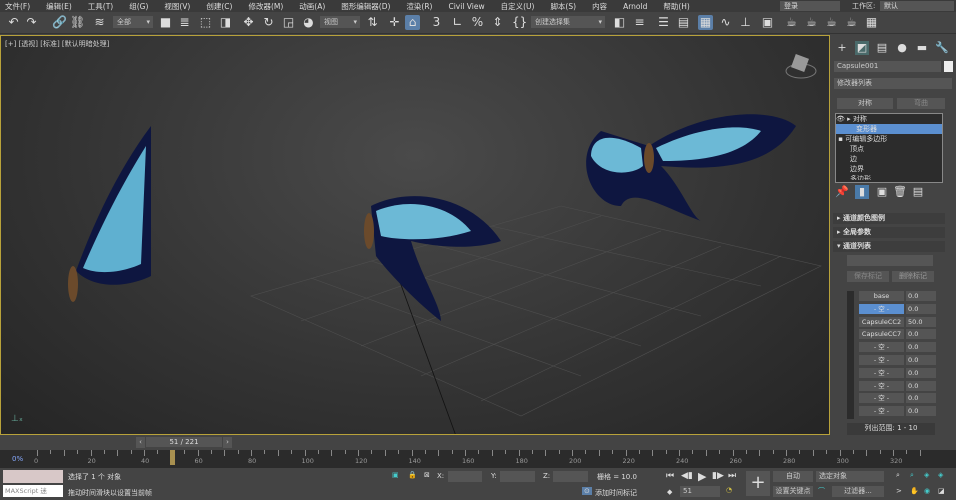 This screenshot has height=500, width=956. I want to click on mirror-icon: ◧, so click(619, 22).